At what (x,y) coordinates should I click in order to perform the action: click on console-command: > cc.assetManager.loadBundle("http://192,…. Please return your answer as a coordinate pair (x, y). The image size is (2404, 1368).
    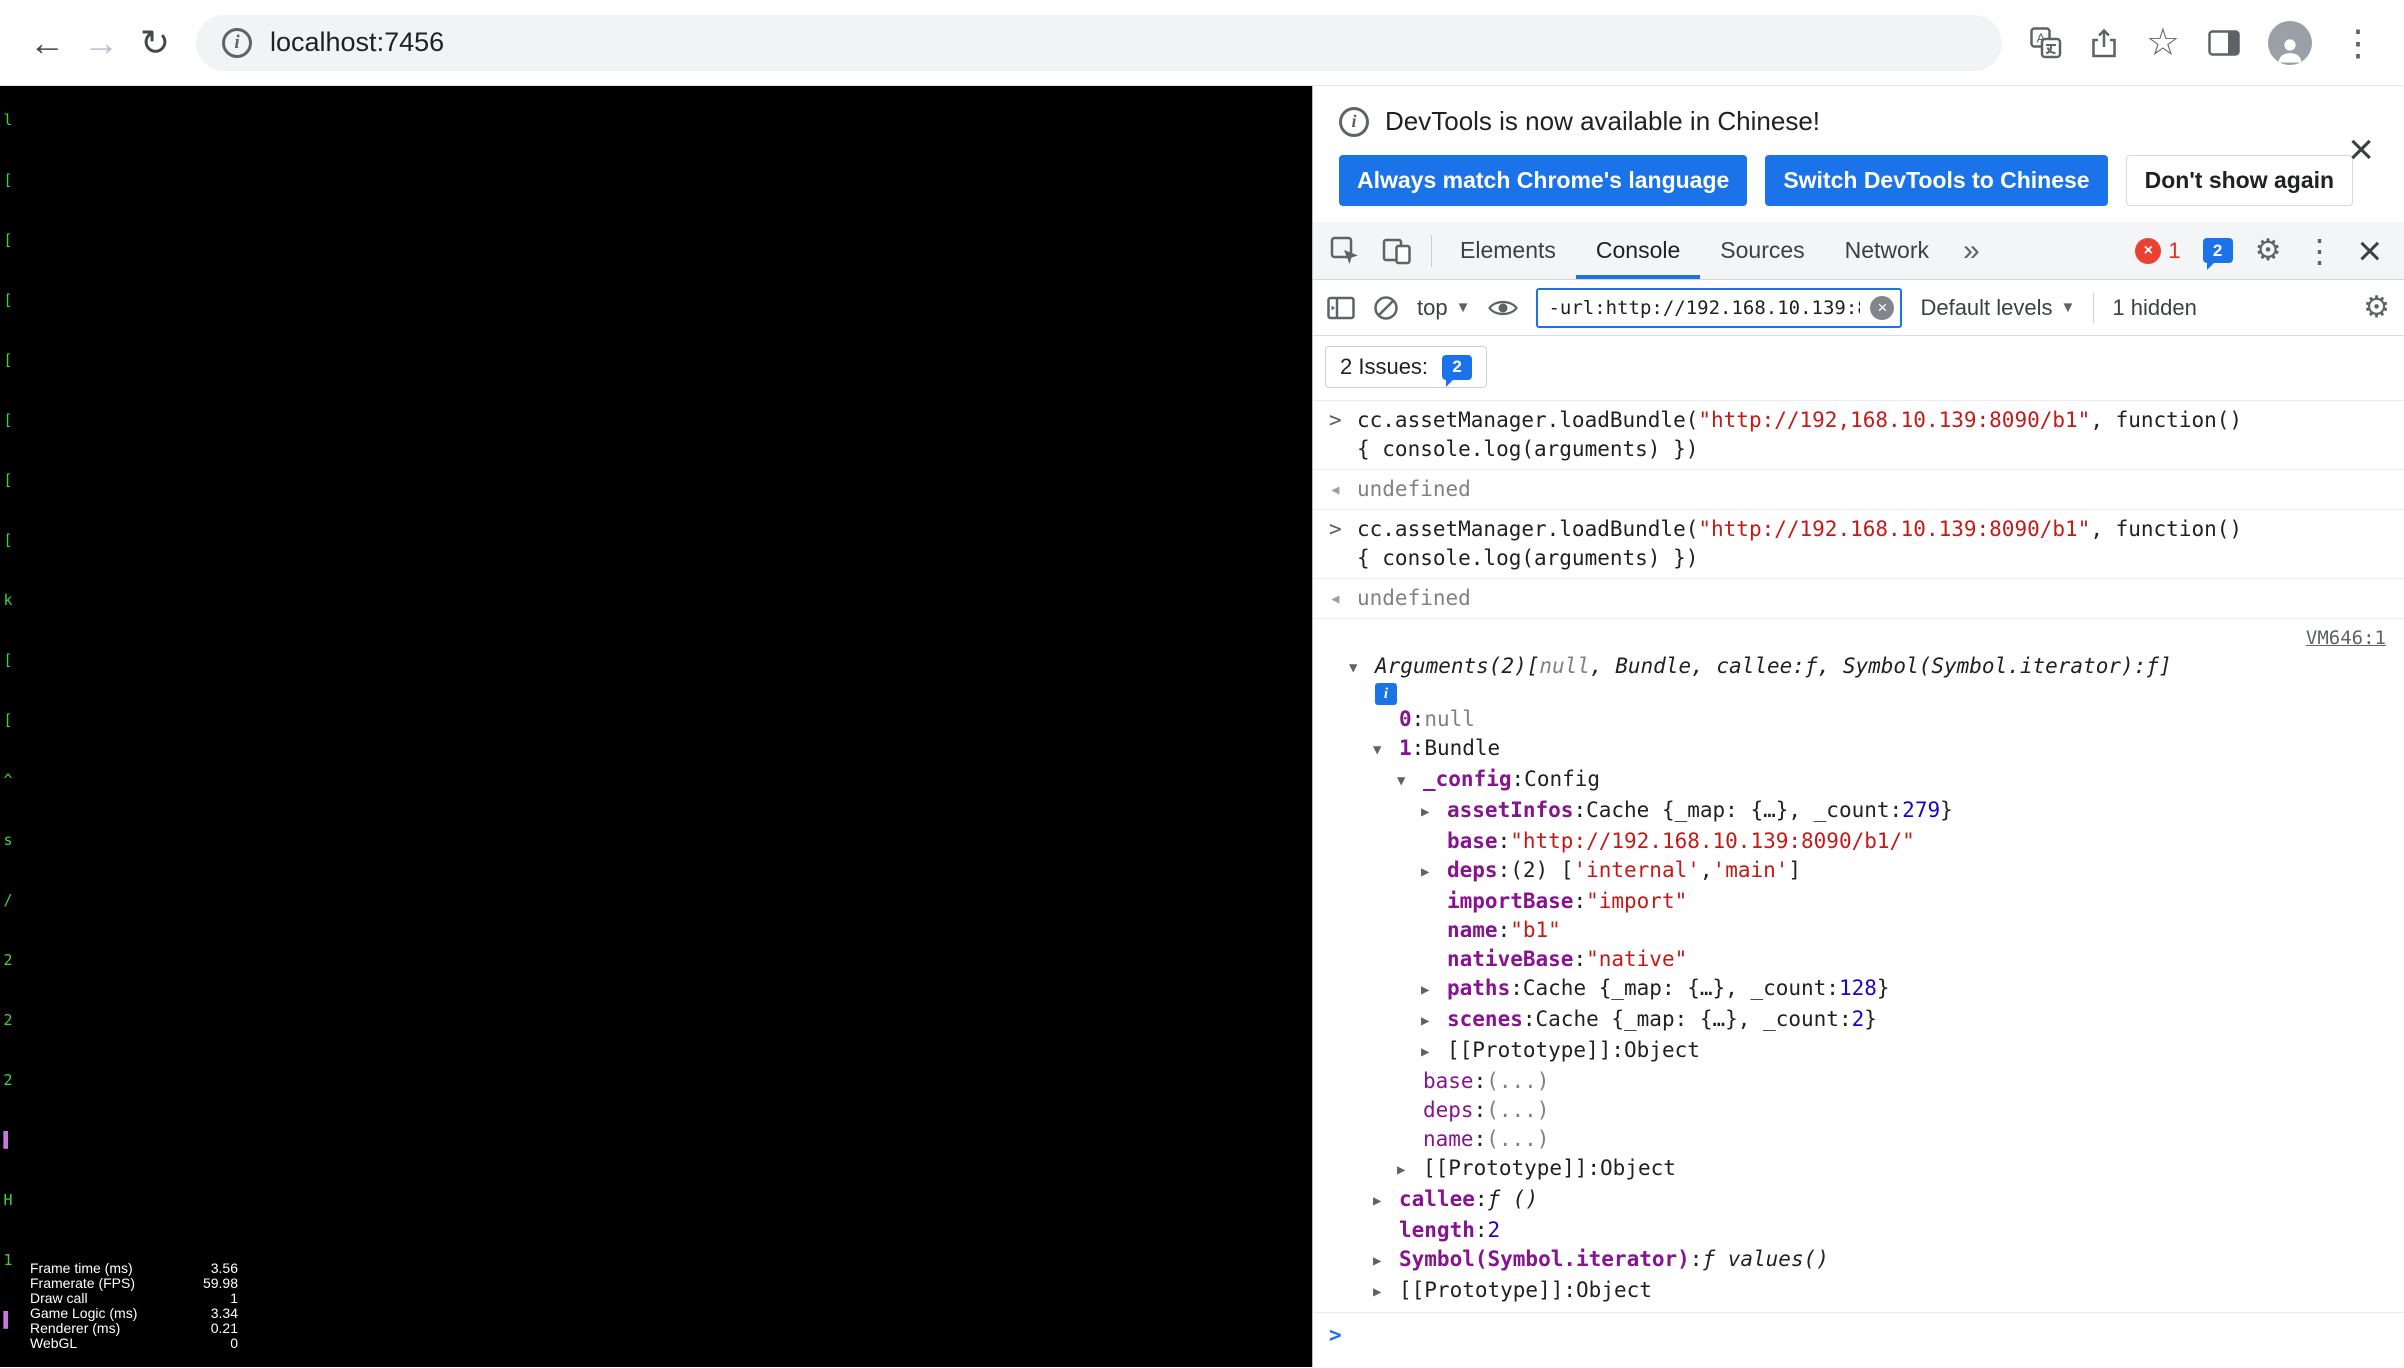
    Looking at the image, I should click on (1858, 435).